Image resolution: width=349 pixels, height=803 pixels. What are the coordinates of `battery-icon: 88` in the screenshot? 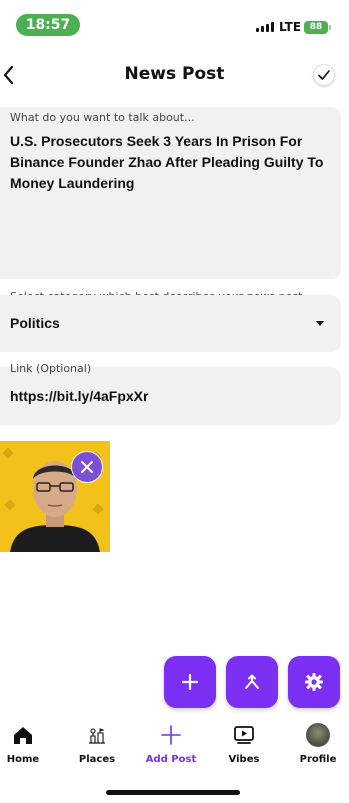 It's located at (316, 27).